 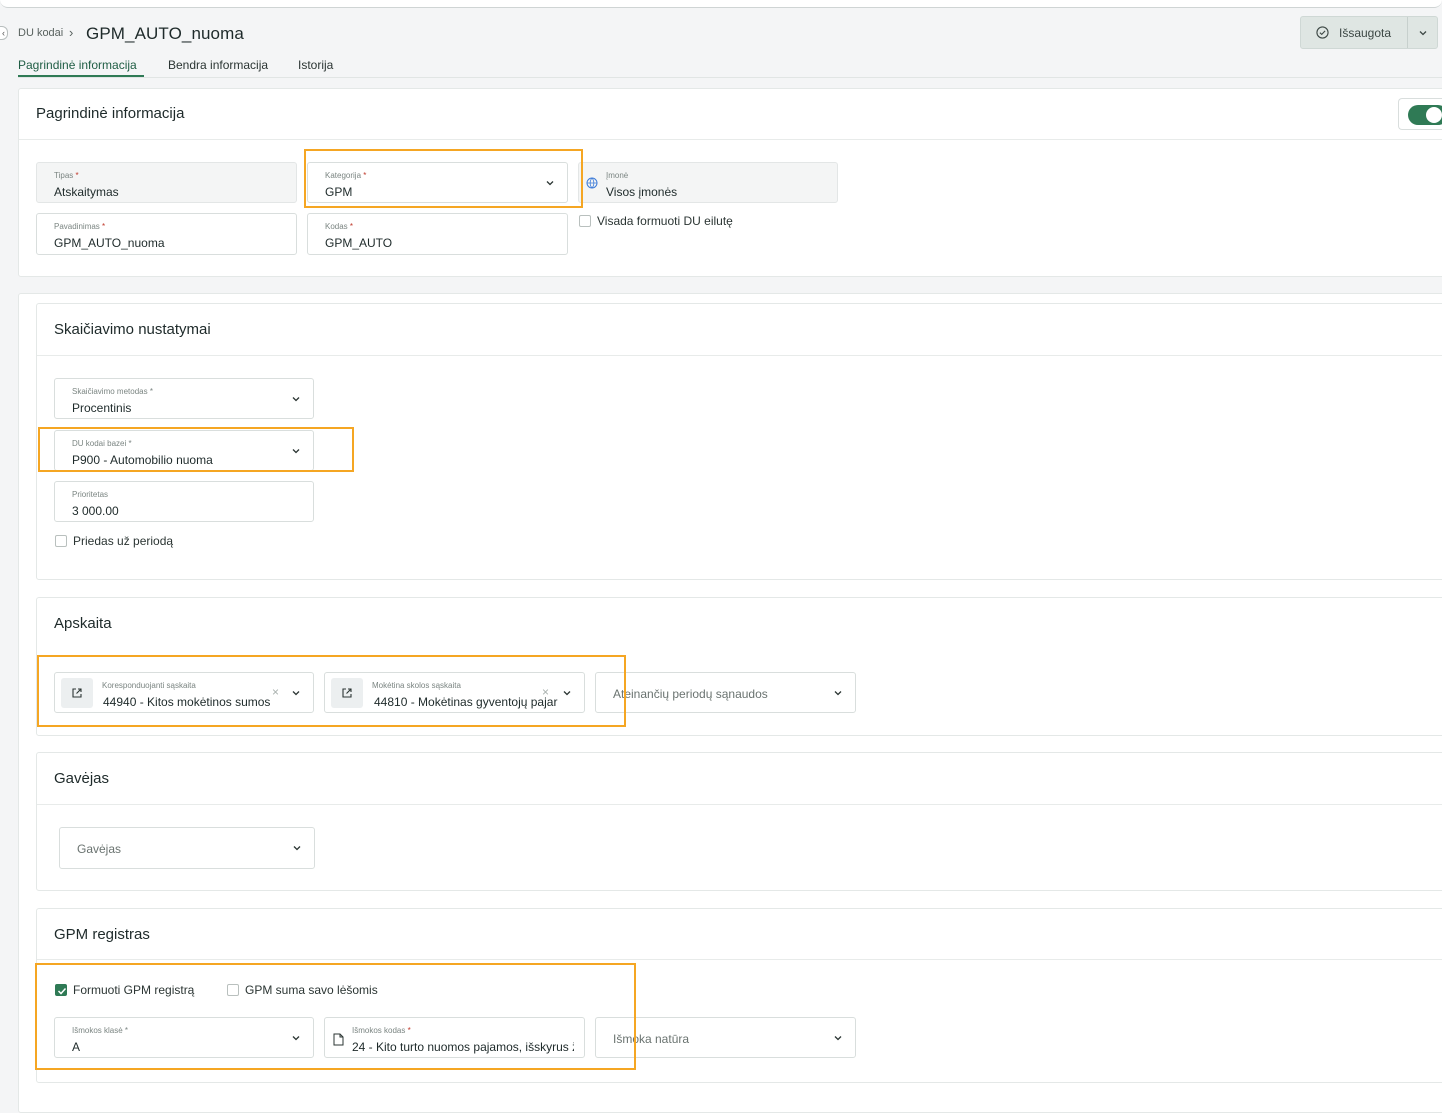 I want to click on tipas-label: Tipas, so click(x=64, y=175).